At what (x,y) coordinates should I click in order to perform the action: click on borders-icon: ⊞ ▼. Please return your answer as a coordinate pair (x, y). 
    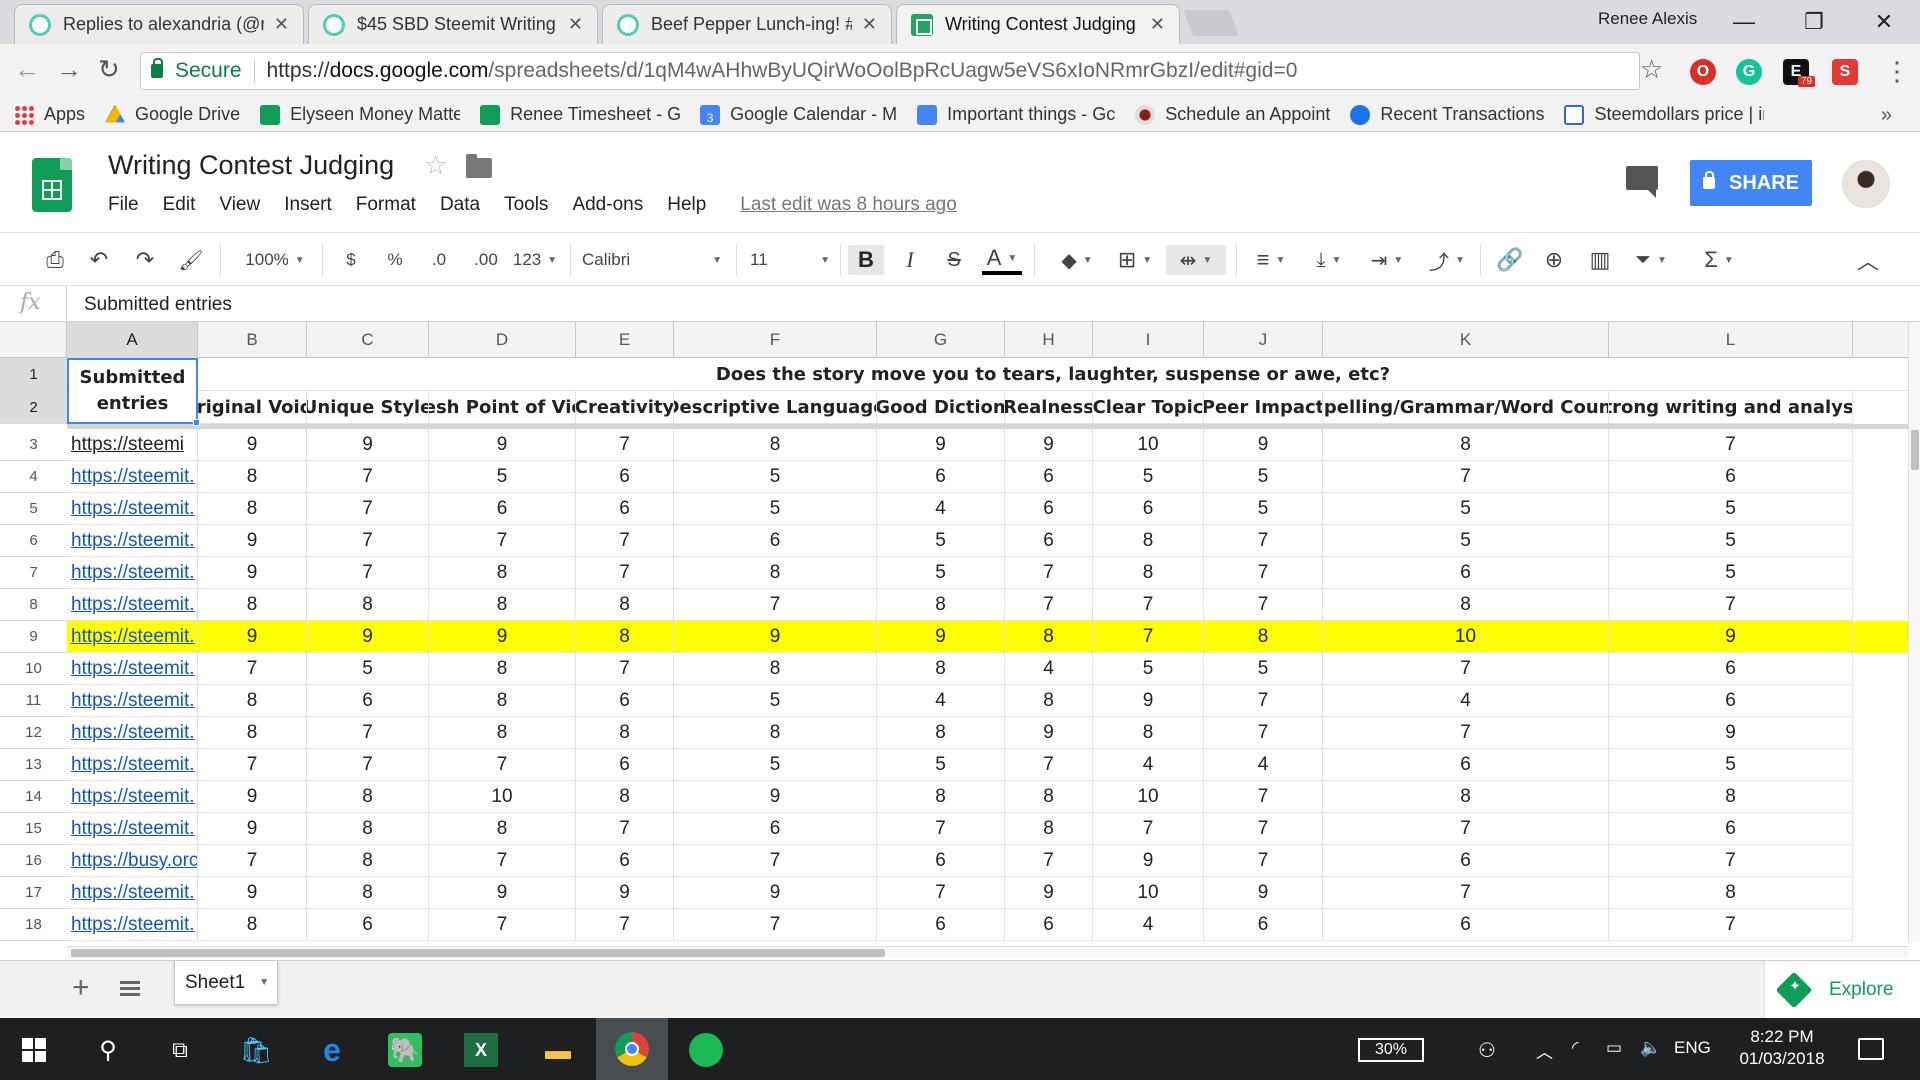
    Looking at the image, I should click on (1135, 260).